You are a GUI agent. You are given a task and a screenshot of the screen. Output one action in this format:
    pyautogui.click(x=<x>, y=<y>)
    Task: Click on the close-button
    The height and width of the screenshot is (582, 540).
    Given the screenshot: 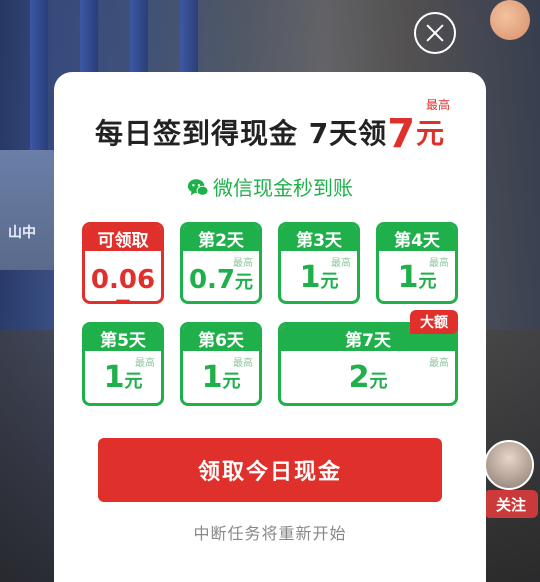 What is the action you would take?
    pyautogui.click(x=435, y=33)
    